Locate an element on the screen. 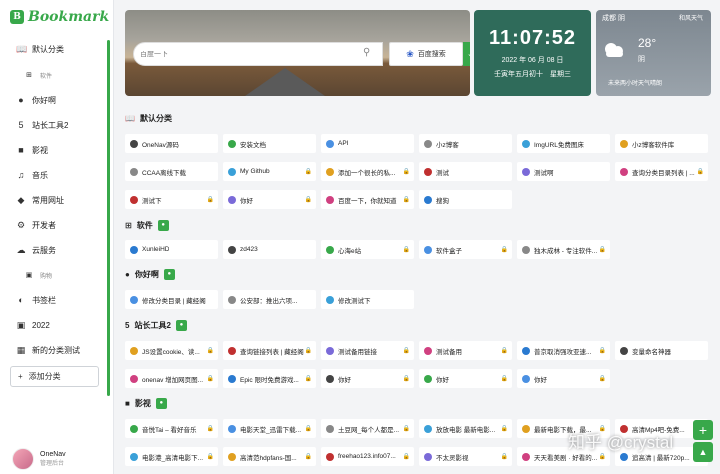 The width and height of the screenshot is (720, 474). bookmark-card: 测试啊 is located at coordinates (563, 171).